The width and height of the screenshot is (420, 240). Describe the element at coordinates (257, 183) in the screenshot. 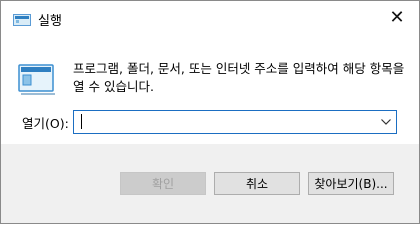

I see `cancel-button: 취소` at that location.